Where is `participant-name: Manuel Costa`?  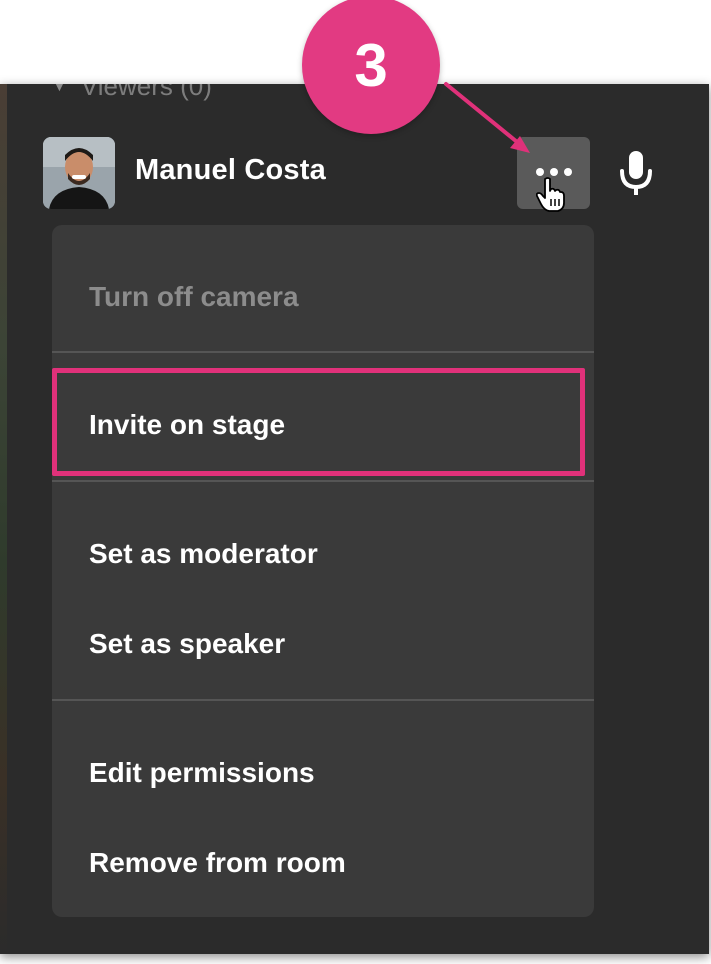
participant-name: Manuel Costa is located at coordinates (230, 170).